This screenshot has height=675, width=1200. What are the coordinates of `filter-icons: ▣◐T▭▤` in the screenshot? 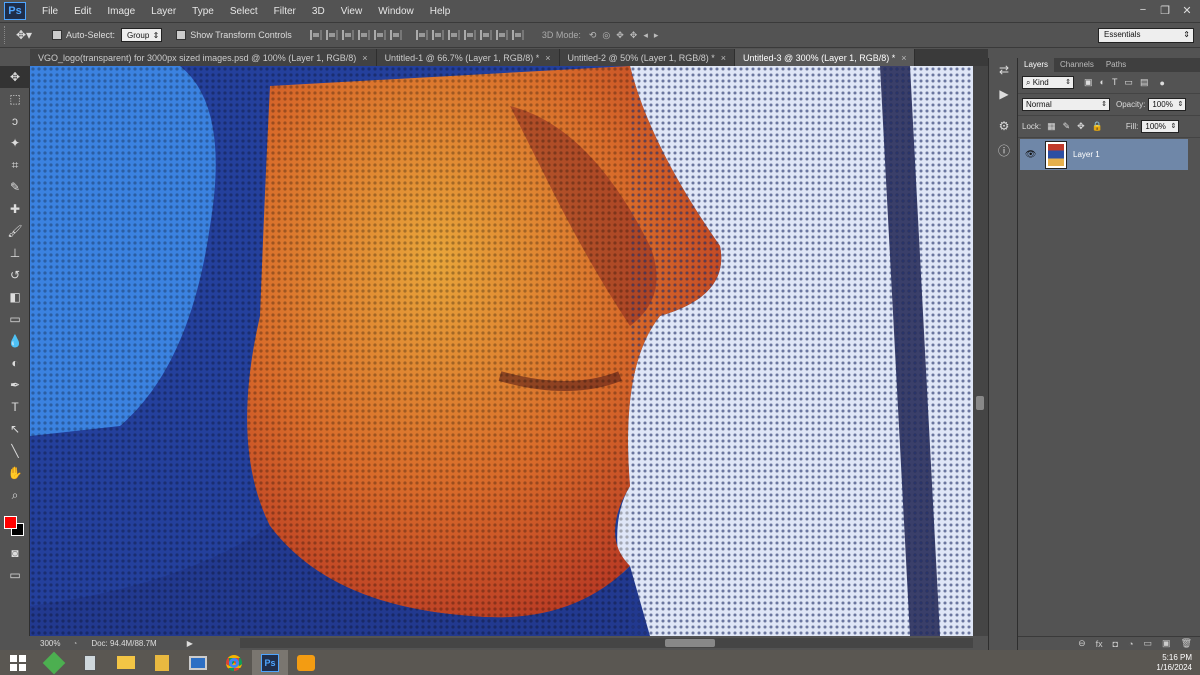 It's located at (1119, 82).